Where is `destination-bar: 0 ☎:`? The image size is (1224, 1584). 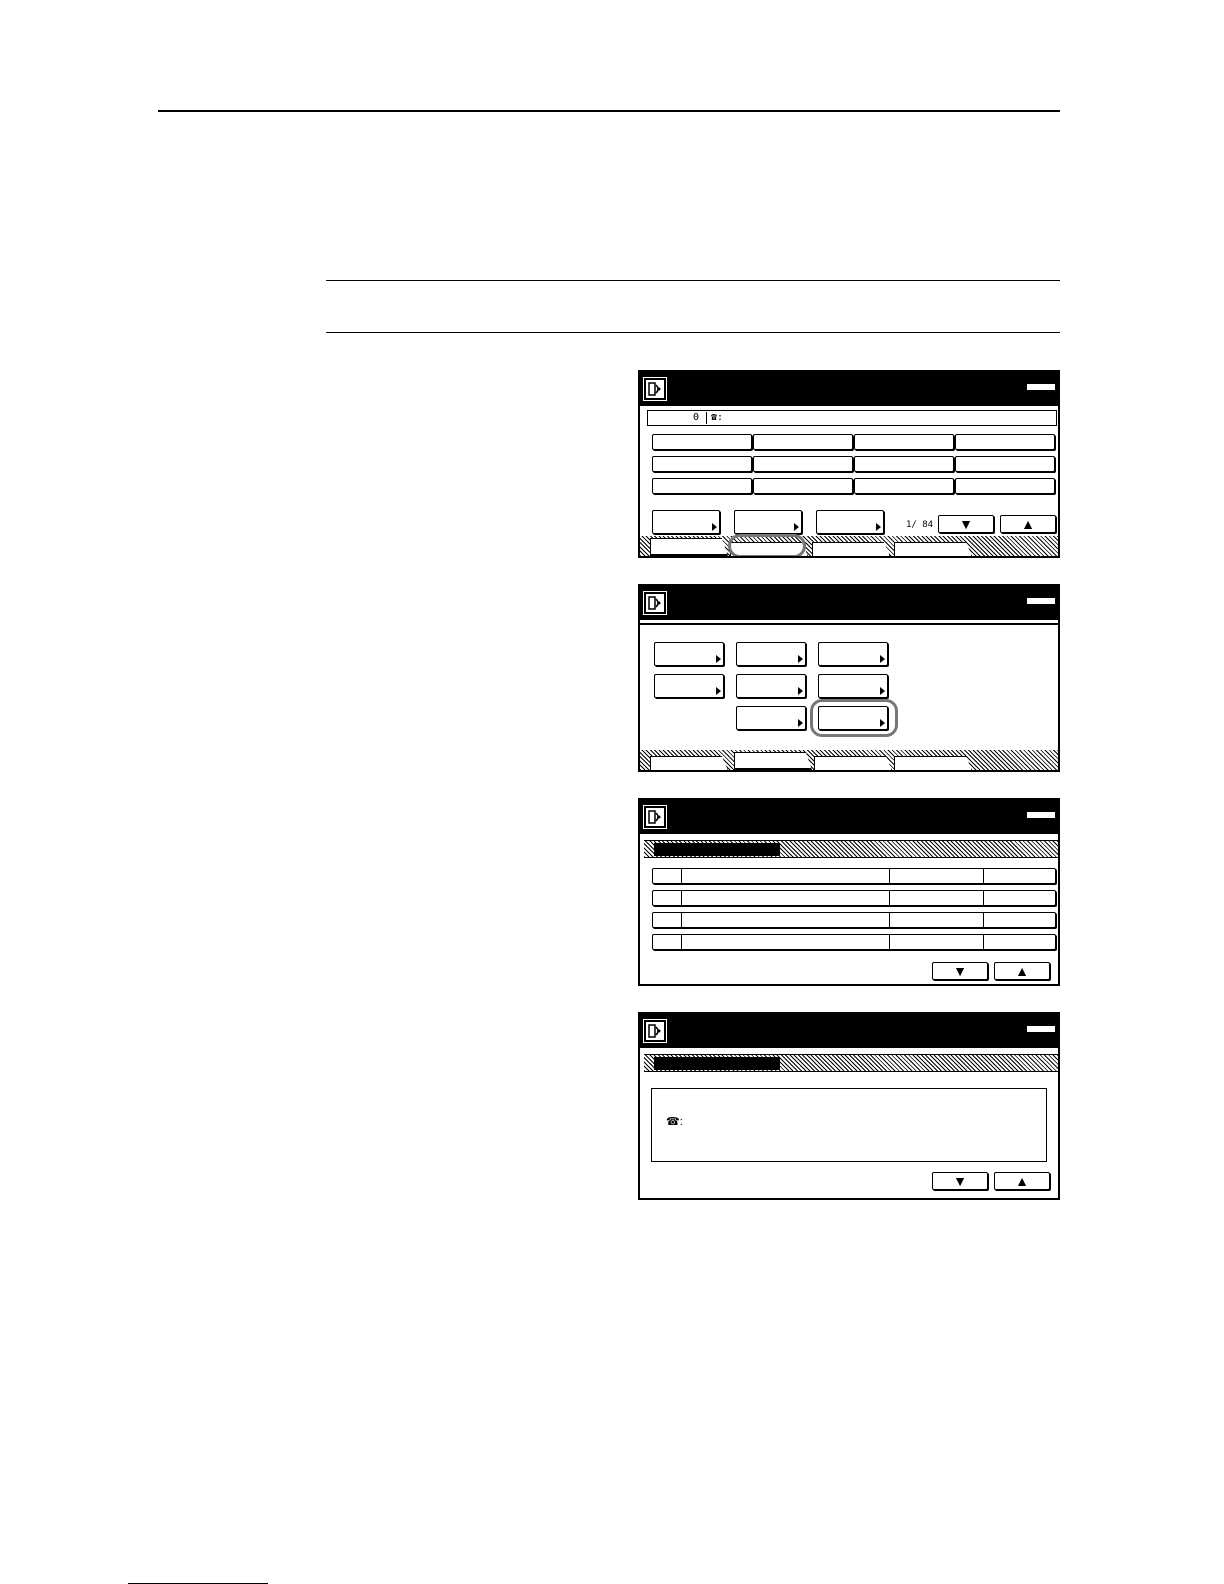 destination-bar: 0 ☎: is located at coordinates (852, 418).